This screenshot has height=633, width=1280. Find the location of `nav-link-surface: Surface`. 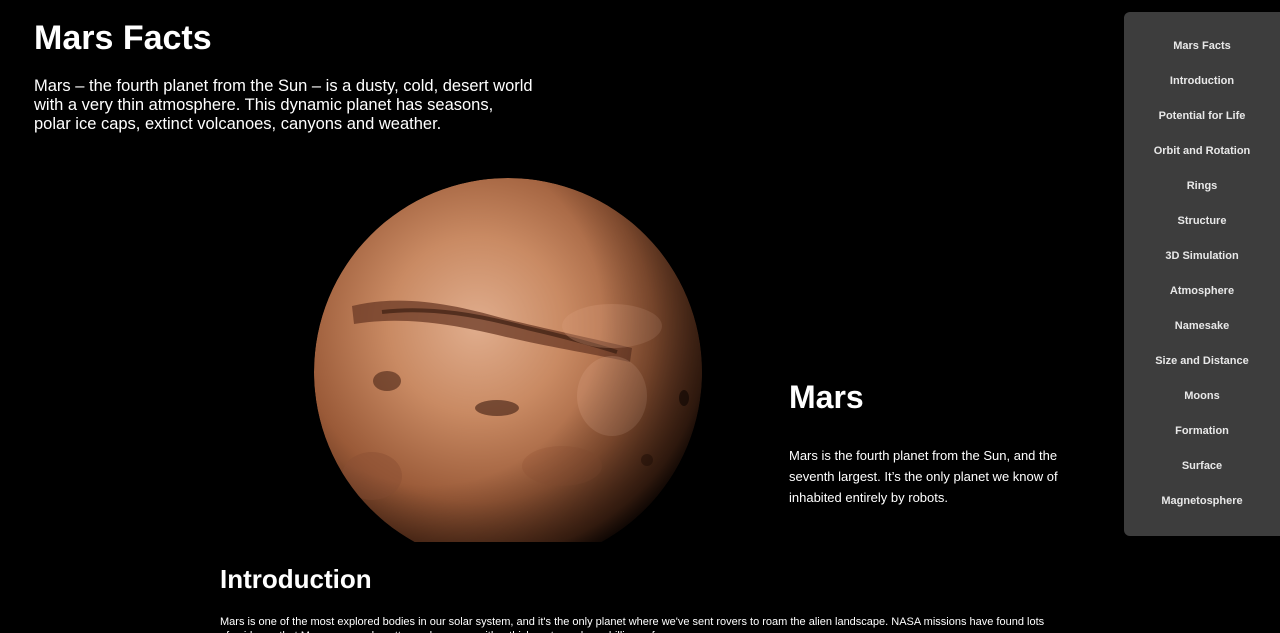

nav-link-surface: Surface is located at coordinates (1202, 466).